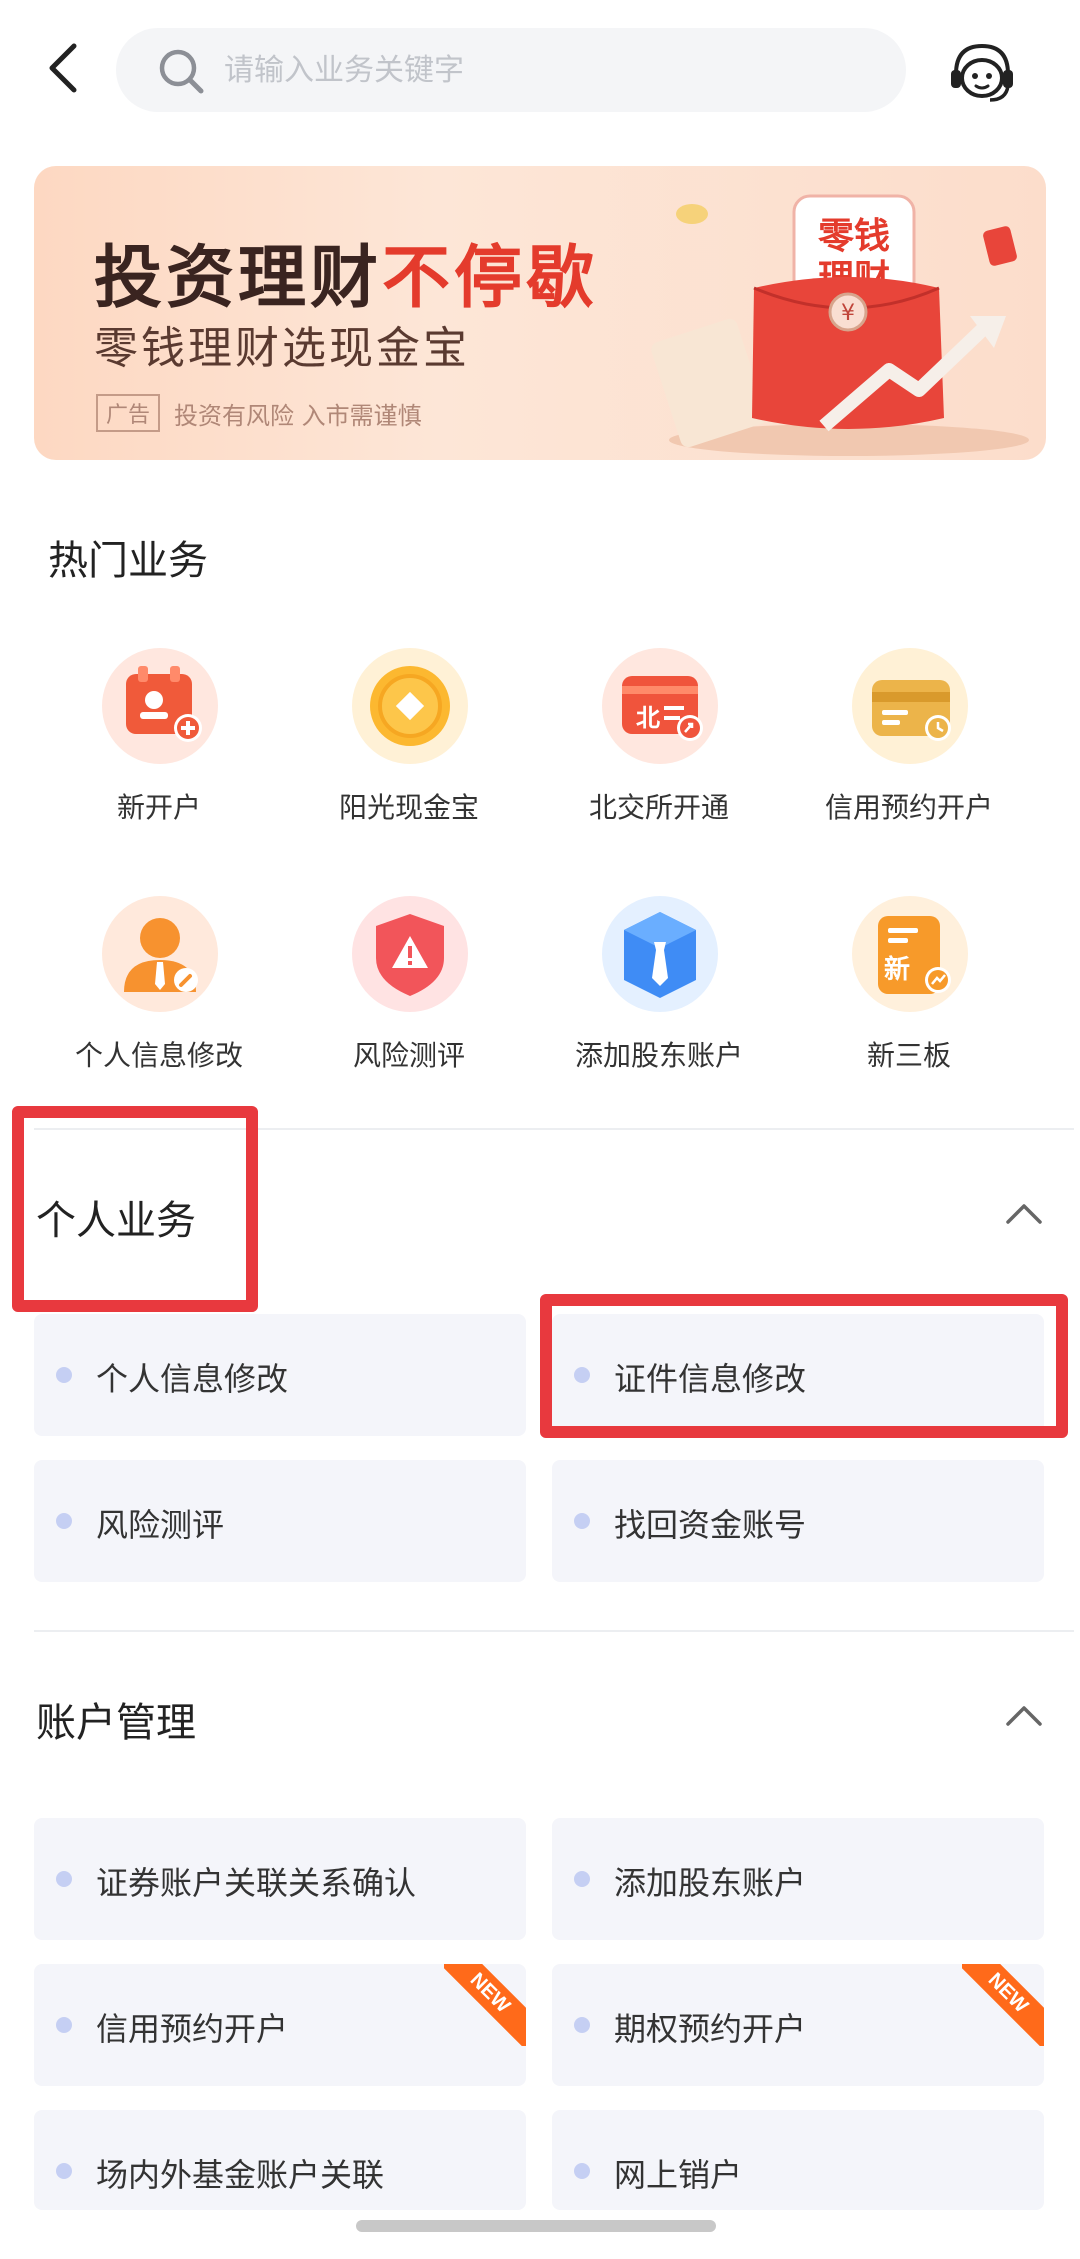 This screenshot has height=2259, width=1080. I want to click on banner-disclaimer: 广告 投资有风险 入市需谨慎, so click(259, 413).